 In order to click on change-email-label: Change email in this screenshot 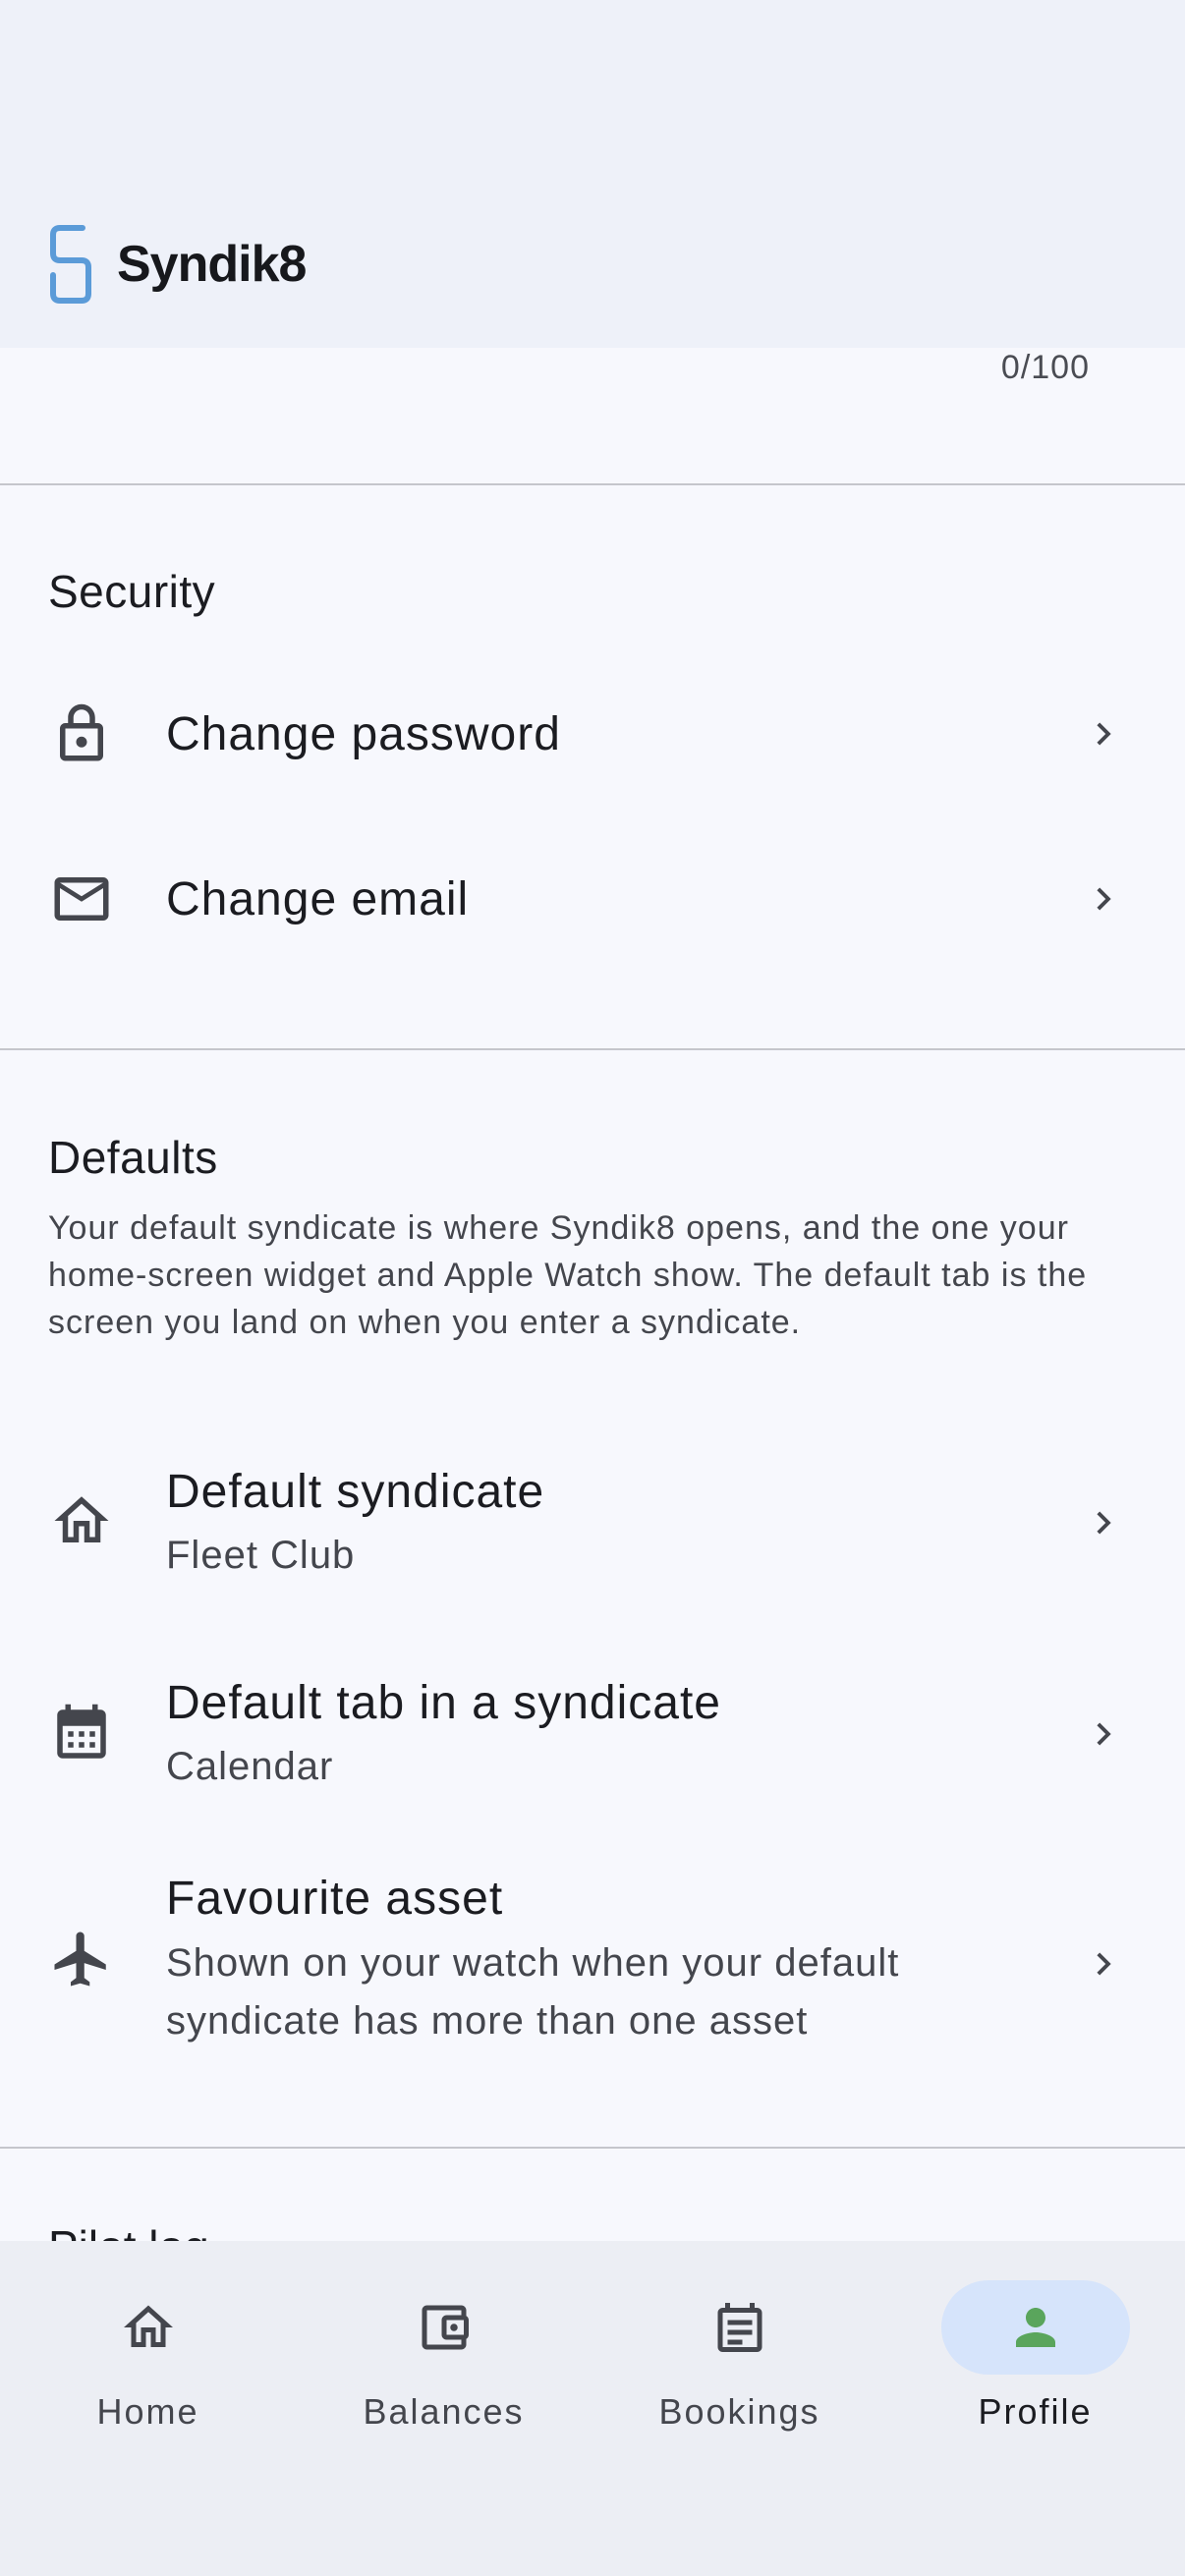, I will do `click(318, 899)`.